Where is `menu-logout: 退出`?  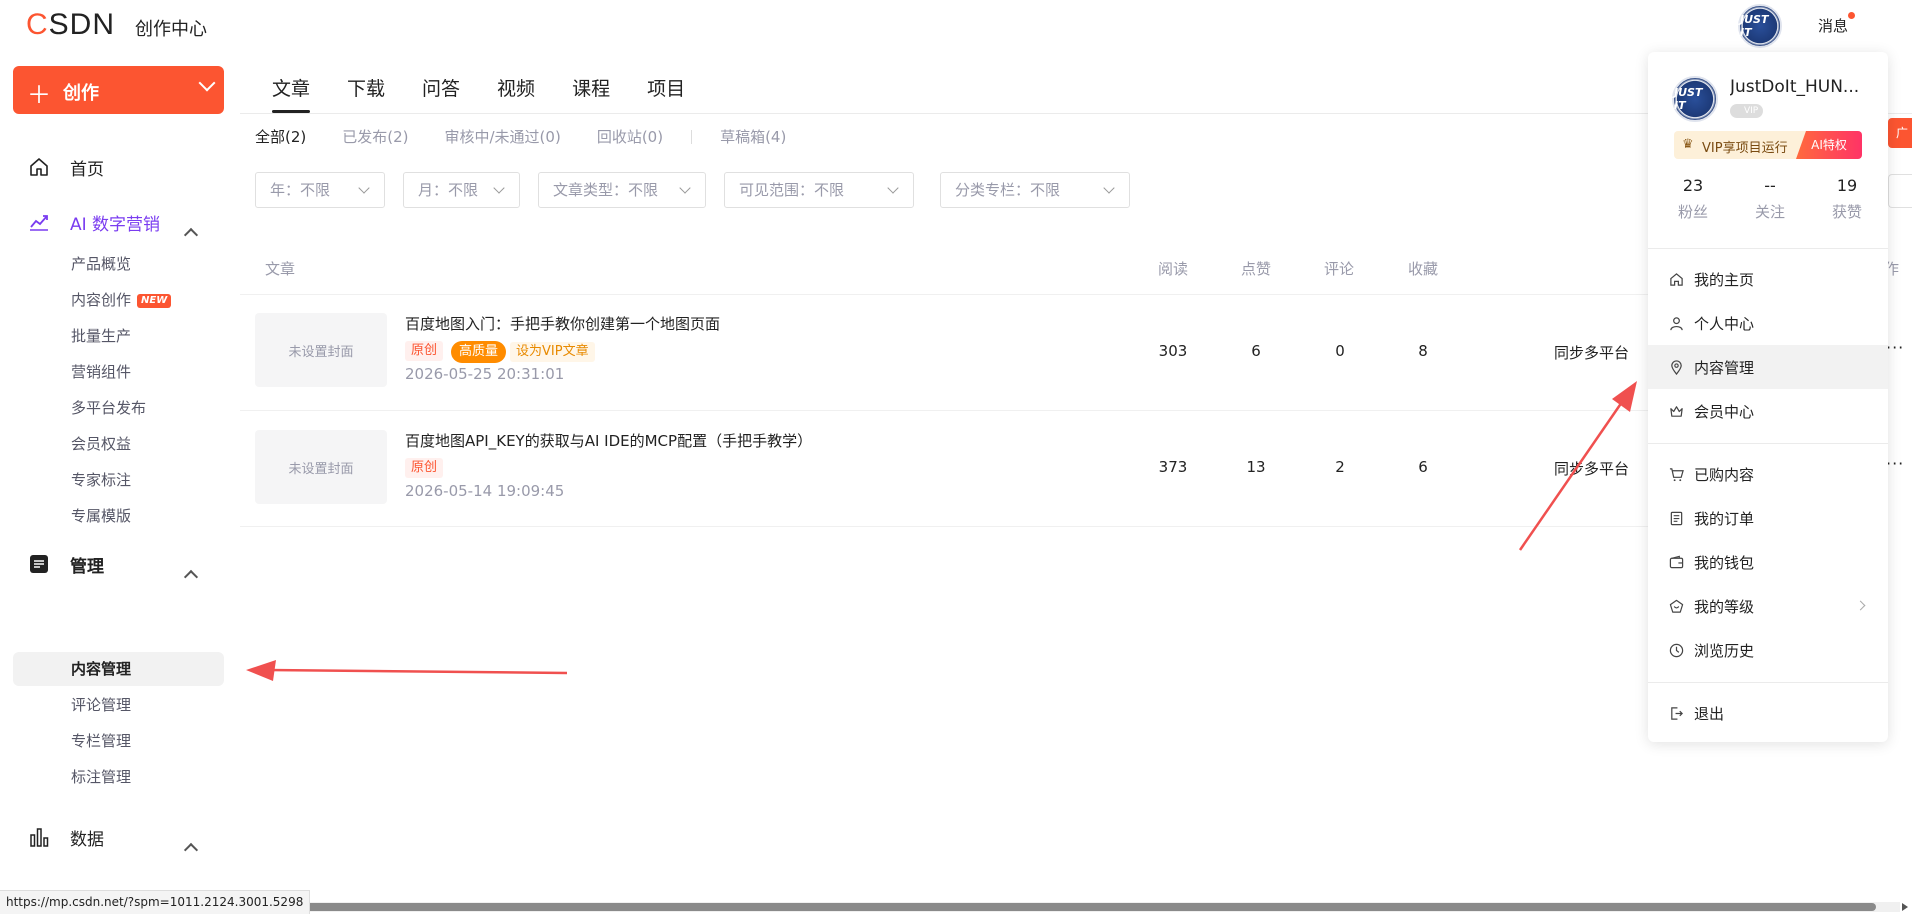
menu-logout: 退出 is located at coordinates (1768, 713).